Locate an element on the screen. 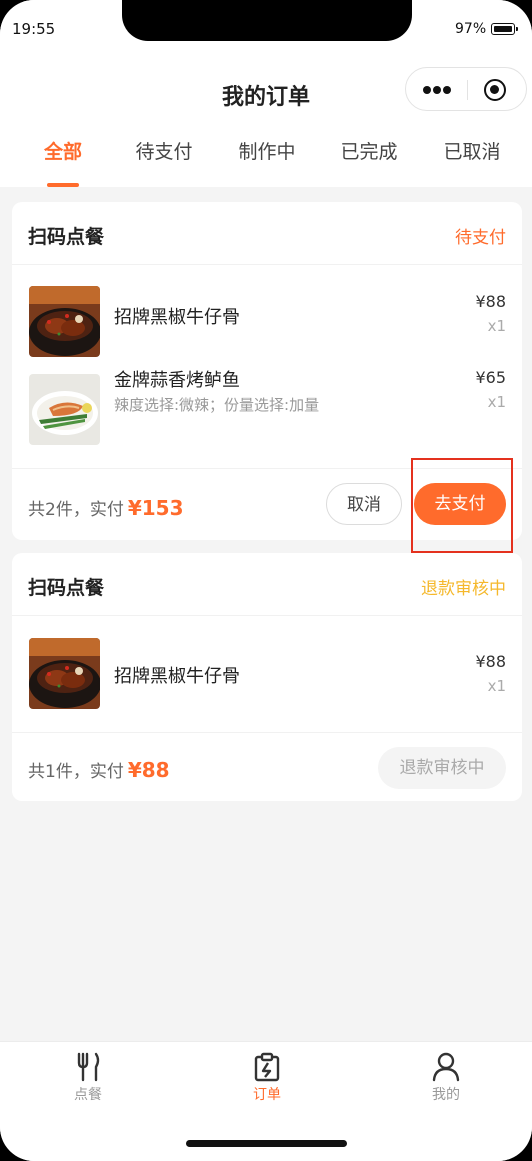 This screenshot has width=532, height=1161. tab-completed: 已完成 is located at coordinates (369, 157).